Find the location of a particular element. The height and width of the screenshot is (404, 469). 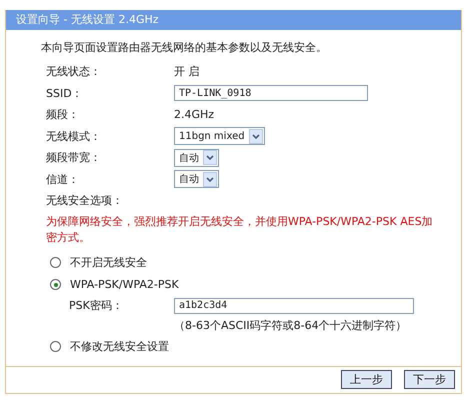

radio-label: WPA-PSK/WPA2-PSK is located at coordinates (124, 284).